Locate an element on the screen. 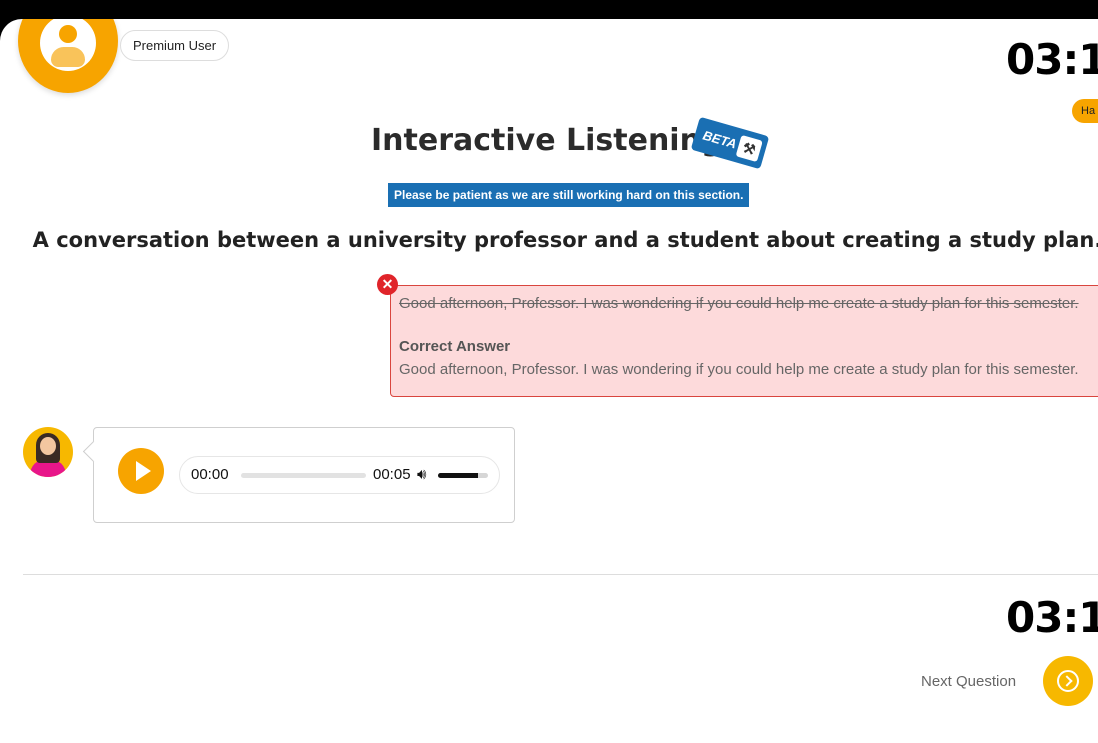 The height and width of the screenshot is (743, 1098). play-icon is located at coordinates (141, 471).